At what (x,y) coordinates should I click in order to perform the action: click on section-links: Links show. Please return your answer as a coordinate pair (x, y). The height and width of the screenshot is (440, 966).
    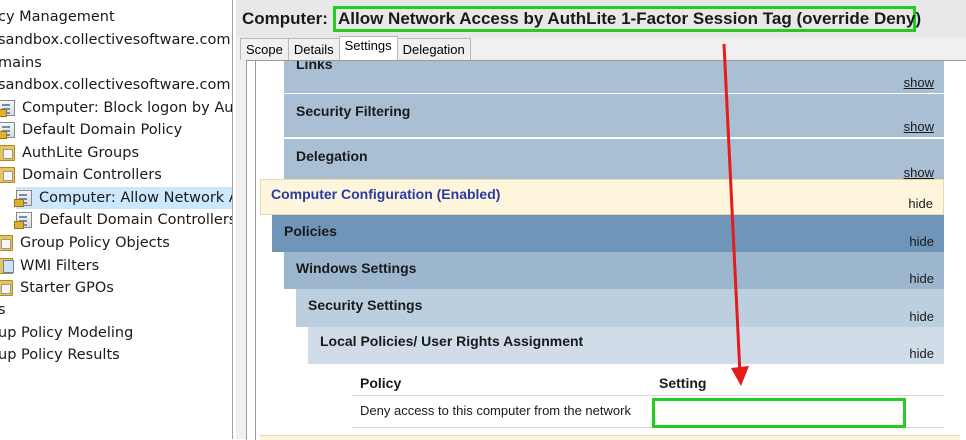
    Looking at the image, I should click on (614, 76).